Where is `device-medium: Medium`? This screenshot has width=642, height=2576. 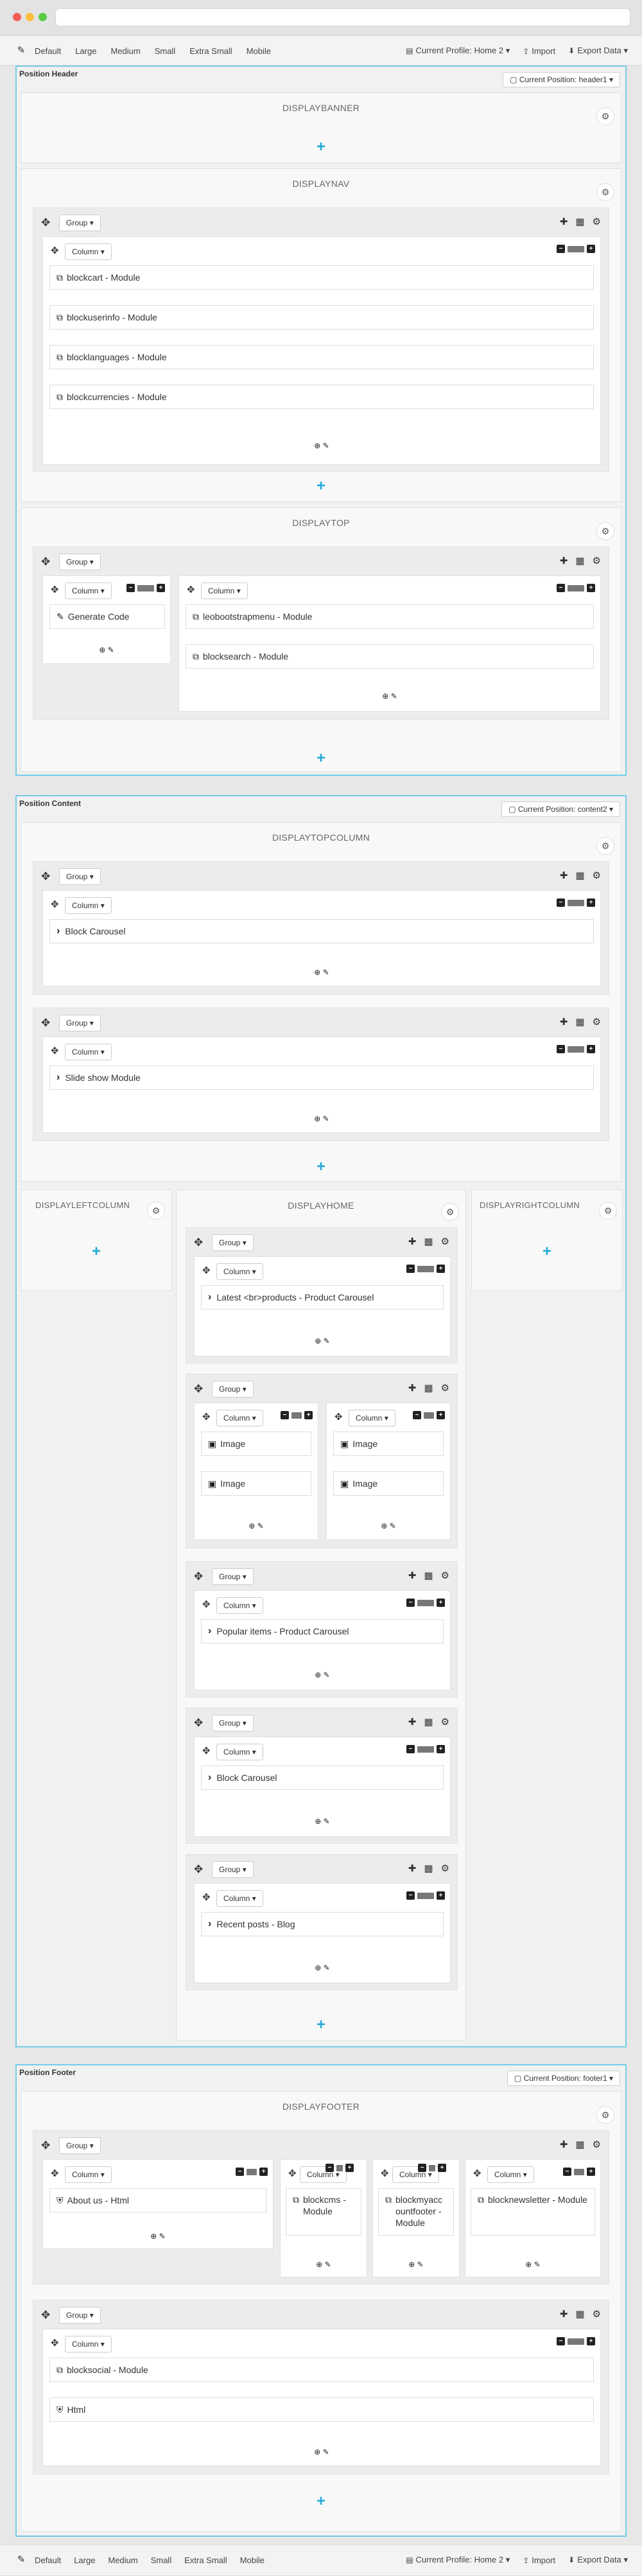 device-medium: Medium is located at coordinates (125, 51).